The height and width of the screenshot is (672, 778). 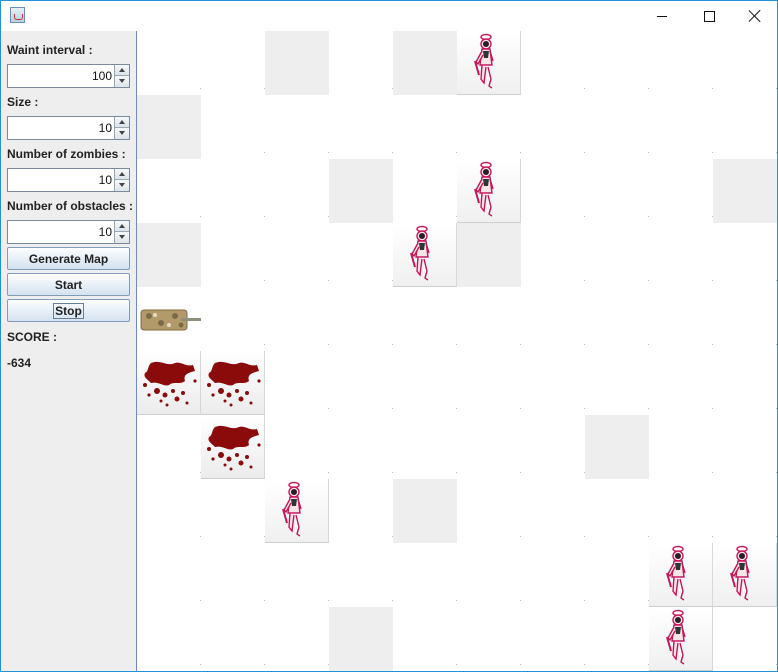 I want to click on tank-icon, so click(x=170, y=320).